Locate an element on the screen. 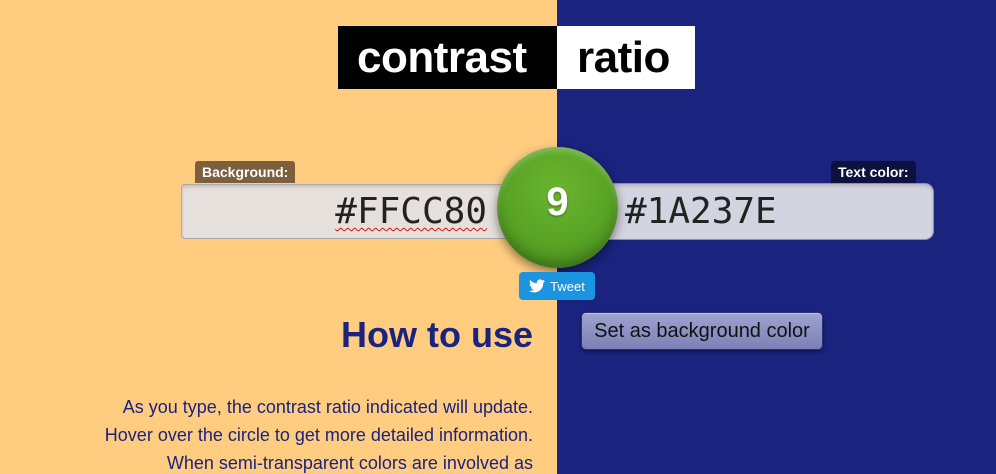 The image size is (996, 474). twitter-bird-icon is located at coordinates (537, 286).